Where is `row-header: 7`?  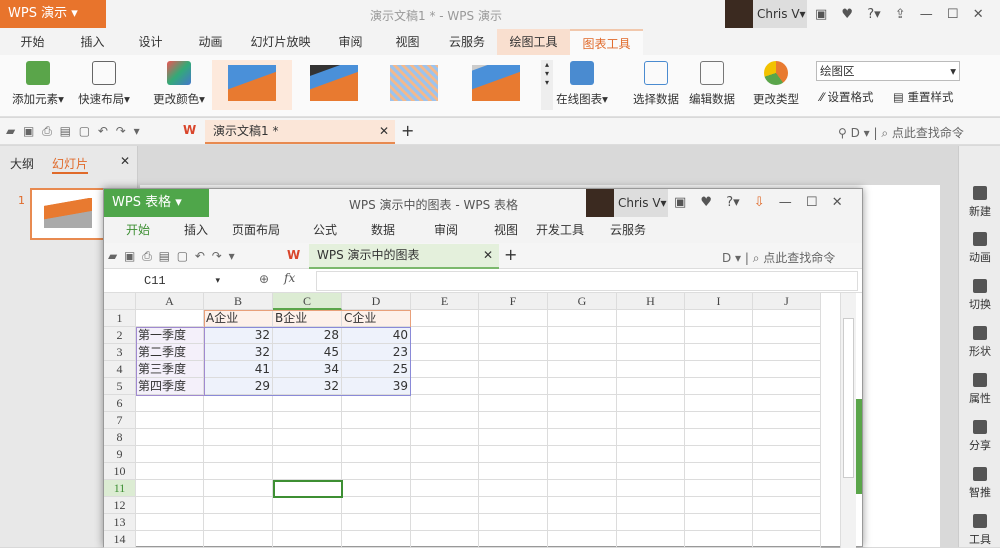 row-header: 7 is located at coordinates (120, 420).